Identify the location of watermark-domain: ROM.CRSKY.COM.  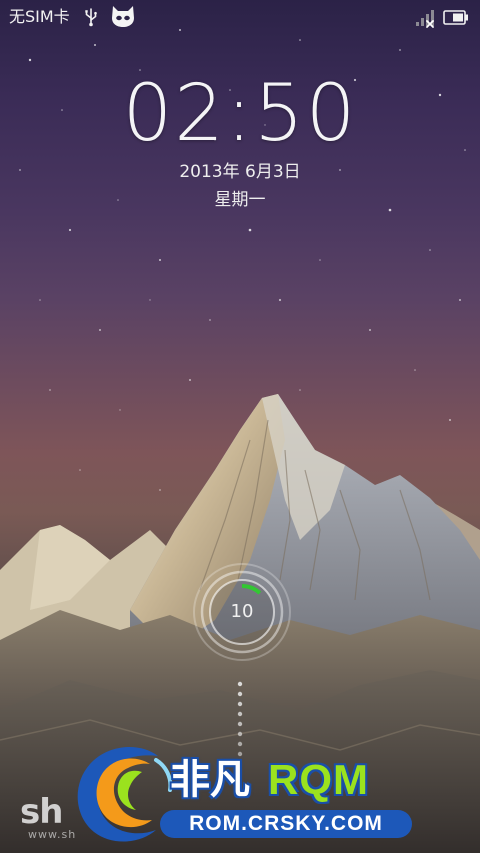
(286, 824).